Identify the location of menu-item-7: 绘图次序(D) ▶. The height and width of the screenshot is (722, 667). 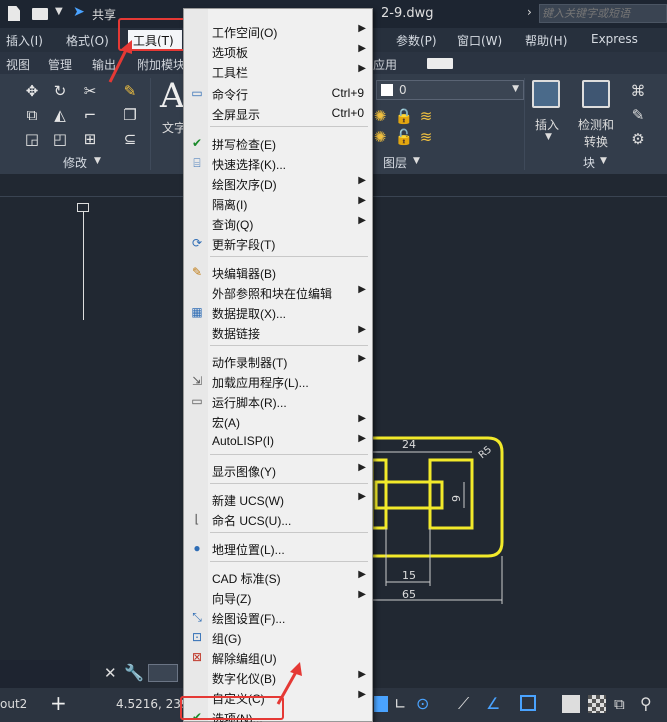
(278, 183).